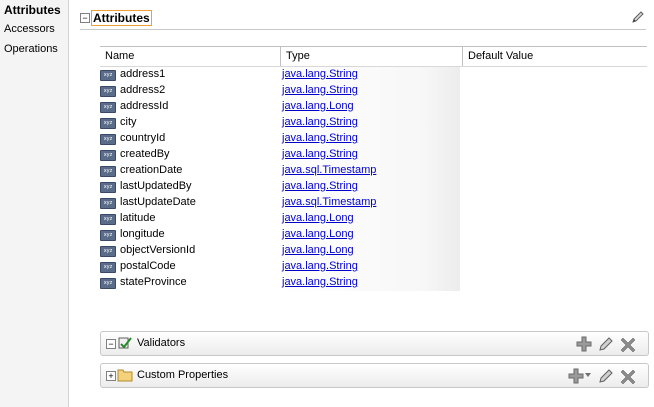 This screenshot has height=407, width=654. I want to click on attribute-name: creationDate, so click(151, 170).